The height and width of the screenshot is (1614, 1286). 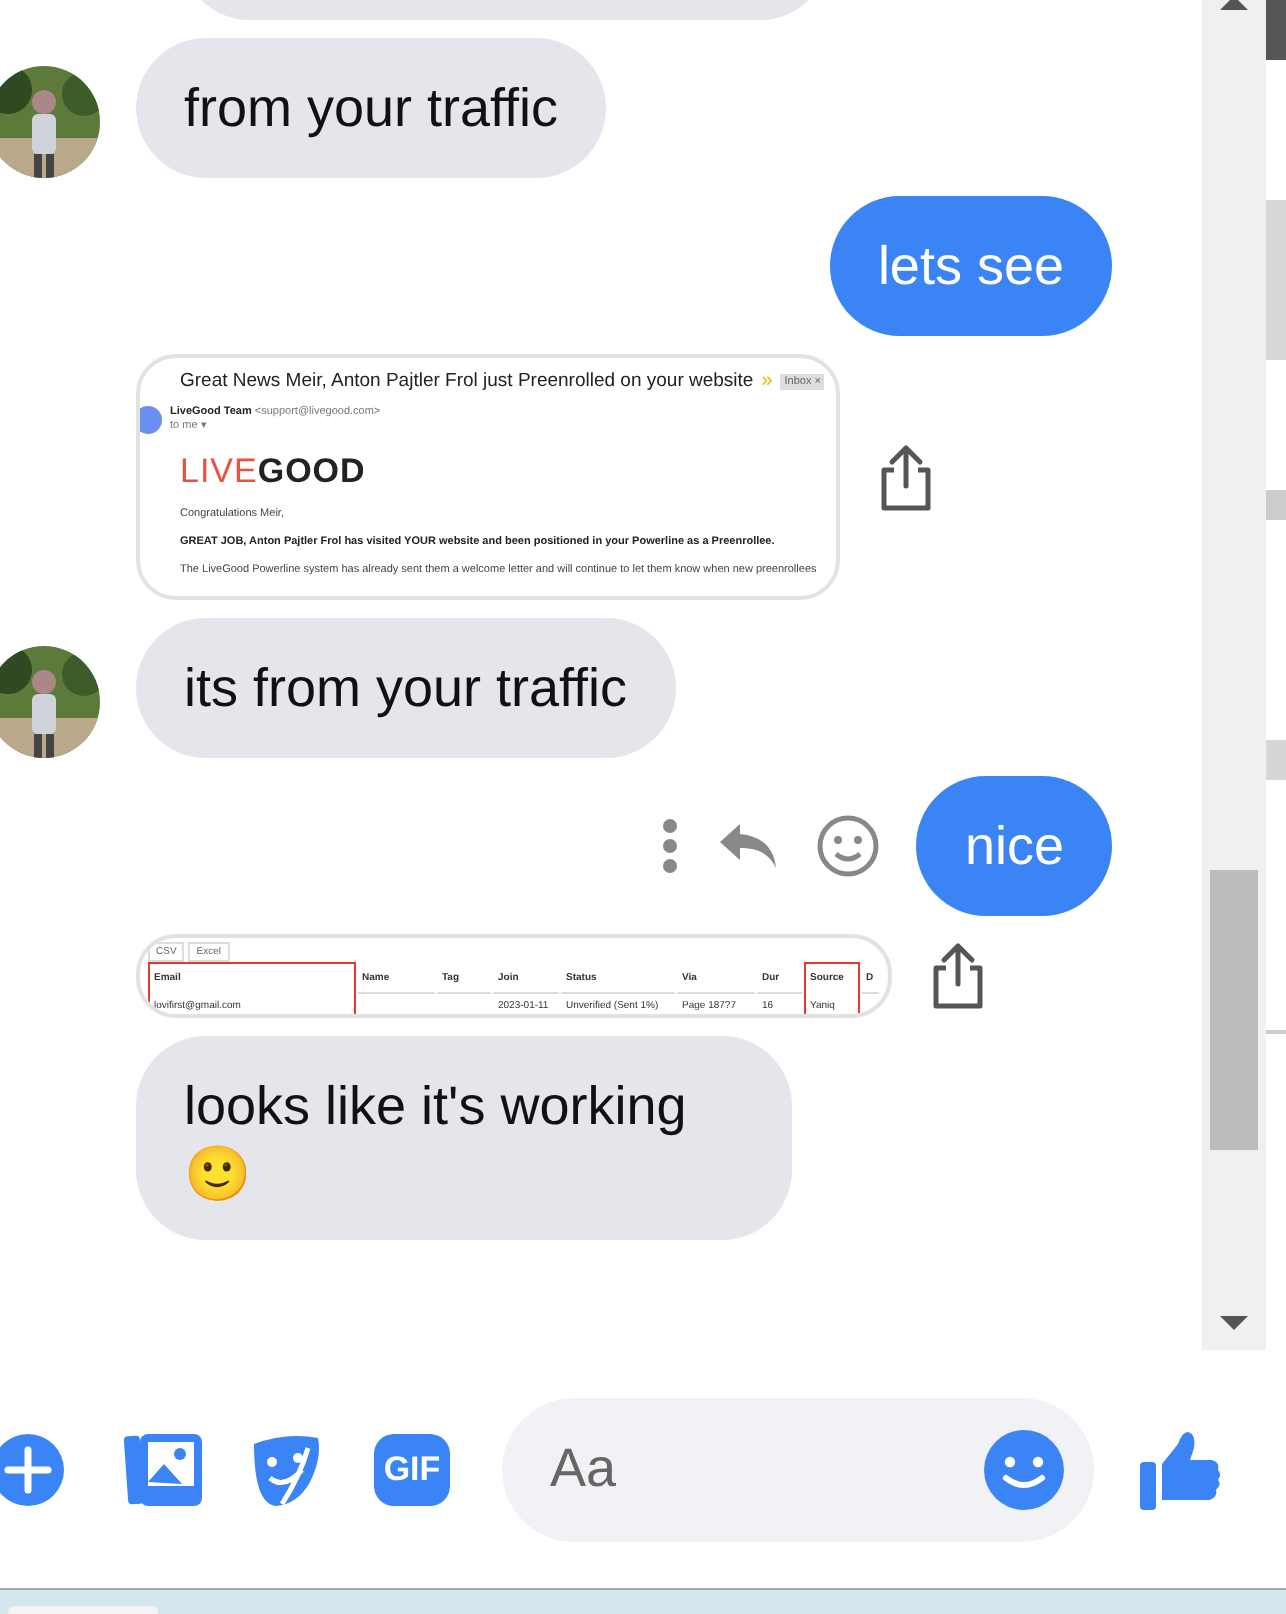 What do you see at coordinates (748, 846) in the screenshot?
I see `reply-icon` at bounding box center [748, 846].